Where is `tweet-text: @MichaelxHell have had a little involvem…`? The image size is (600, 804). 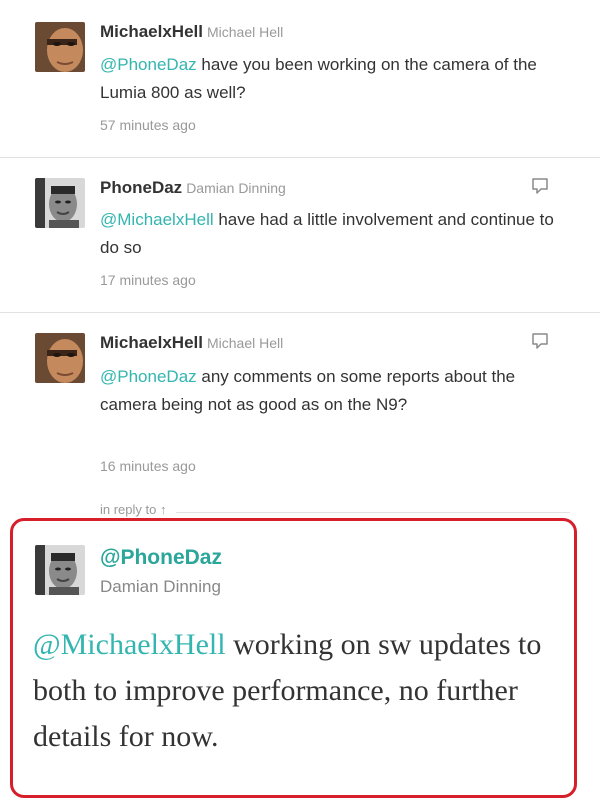 tweet-text: @MichaelxHell have had a little involvem… is located at coordinates (335, 234).